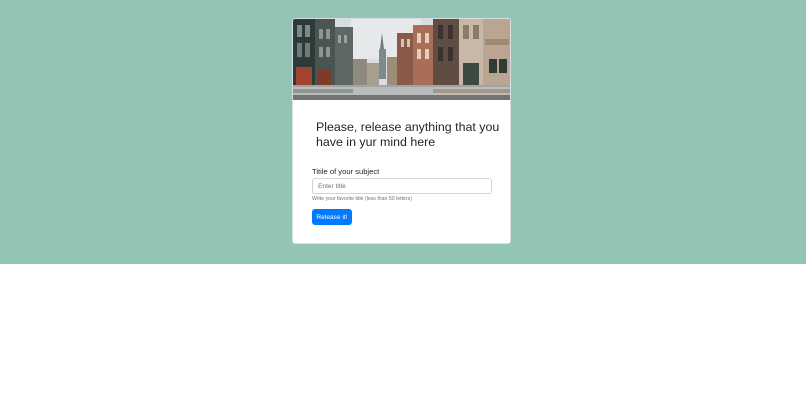 The image size is (806, 402). What do you see at coordinates (401, 59) in the screenshot?
I see `street-photo` at bounding box center [401, 59].